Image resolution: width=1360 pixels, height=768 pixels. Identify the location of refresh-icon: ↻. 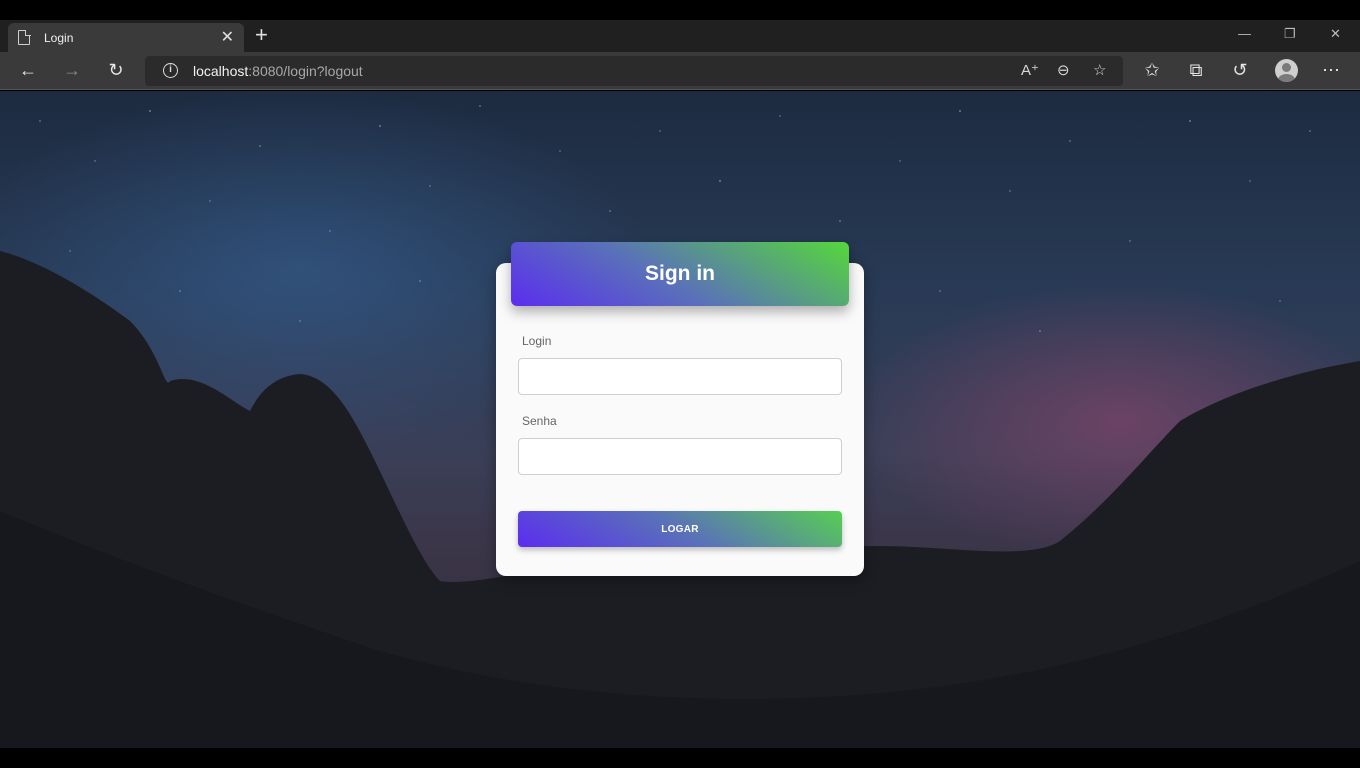
(116, 70).